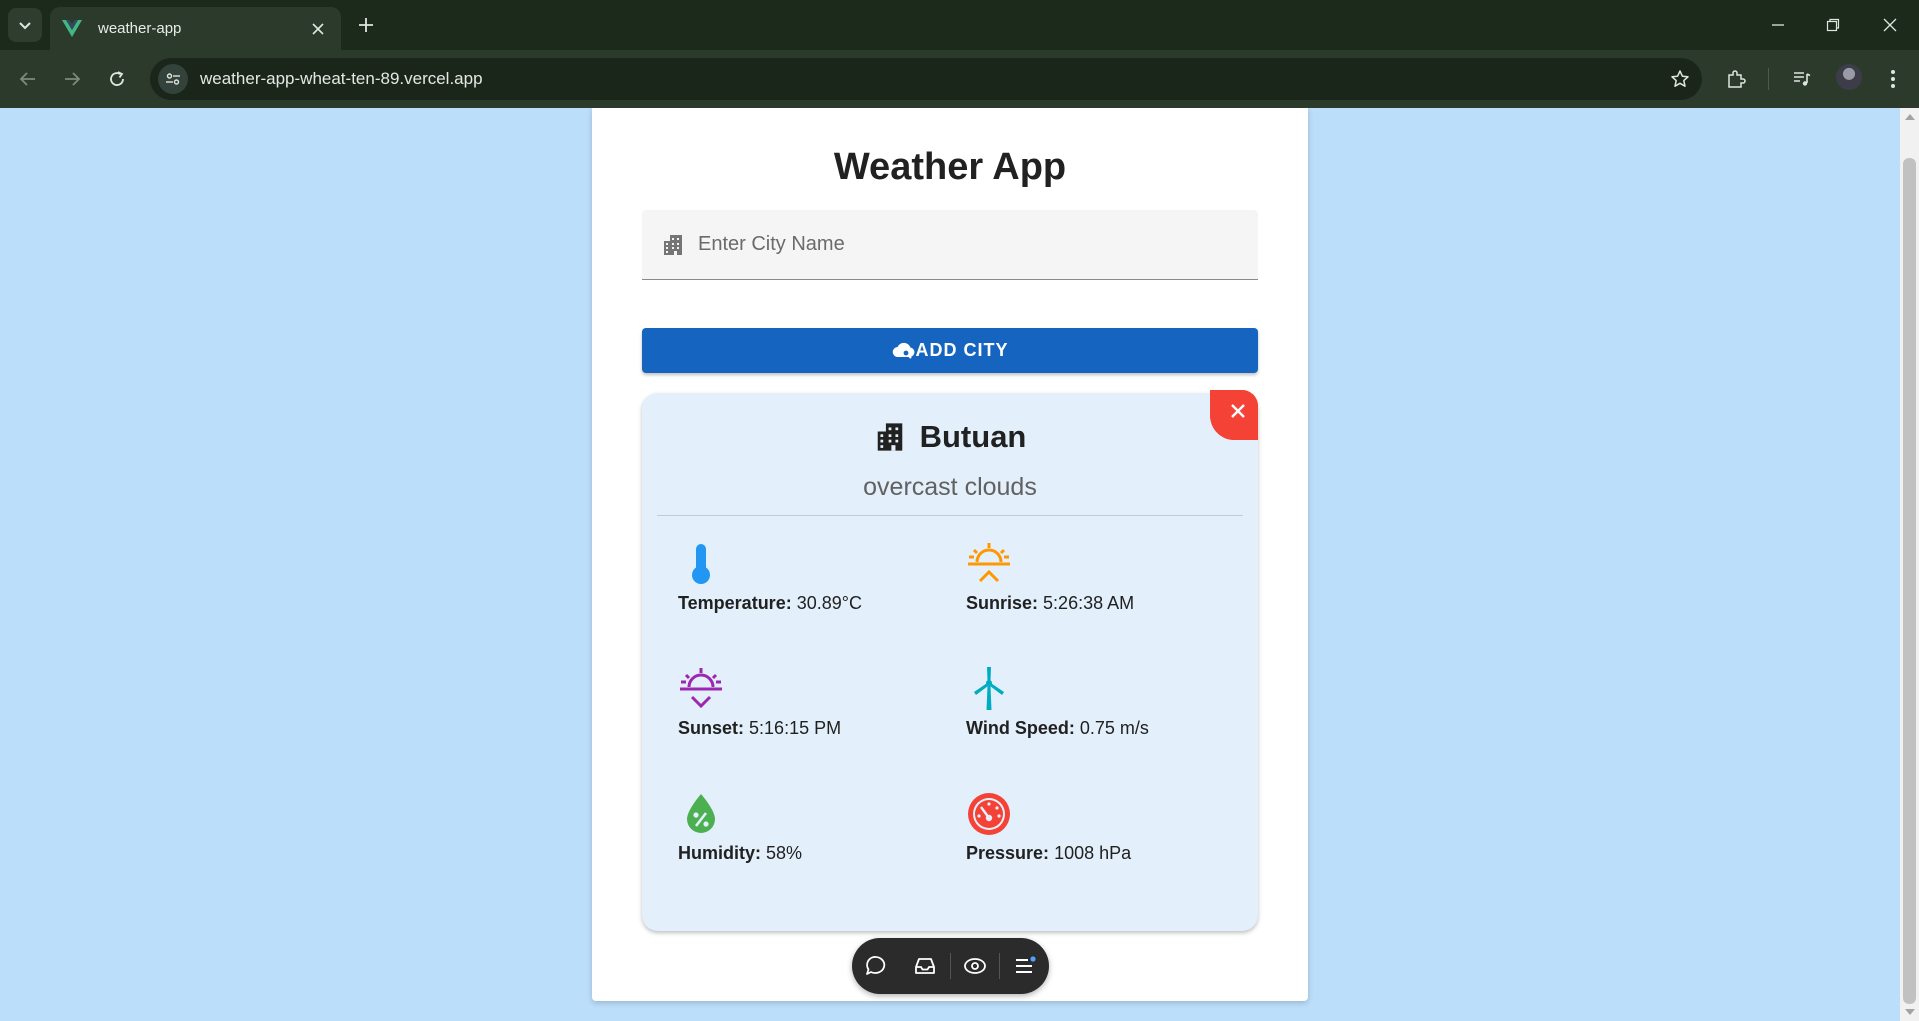 Image resolution: width=1919 pixels, height=1021 pixels. I want to click on chevron-down-icon, so click(25, 26).